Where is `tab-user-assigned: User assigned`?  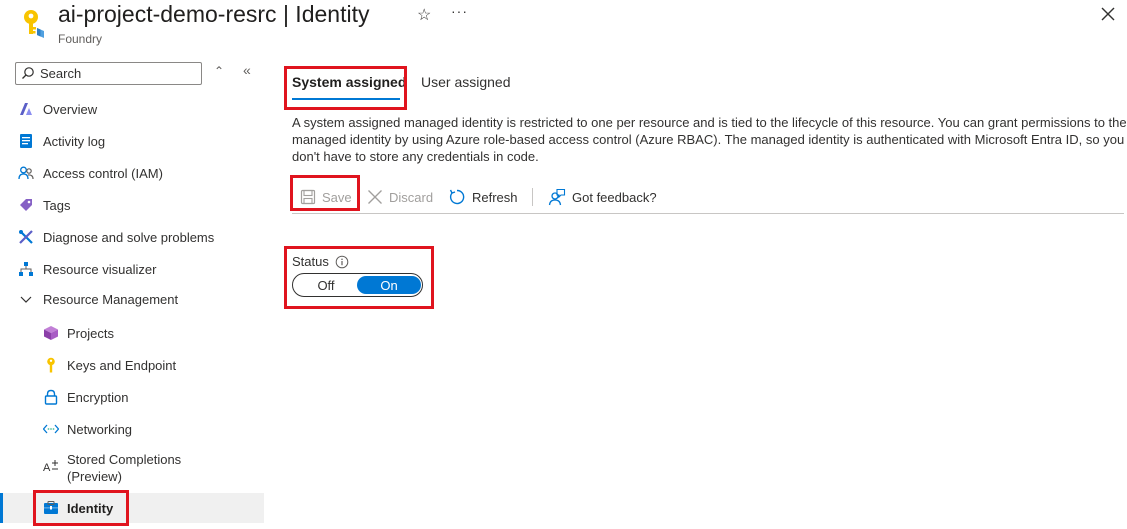 tab-user-assigned: User assigned is located at coordinates (466, 82).